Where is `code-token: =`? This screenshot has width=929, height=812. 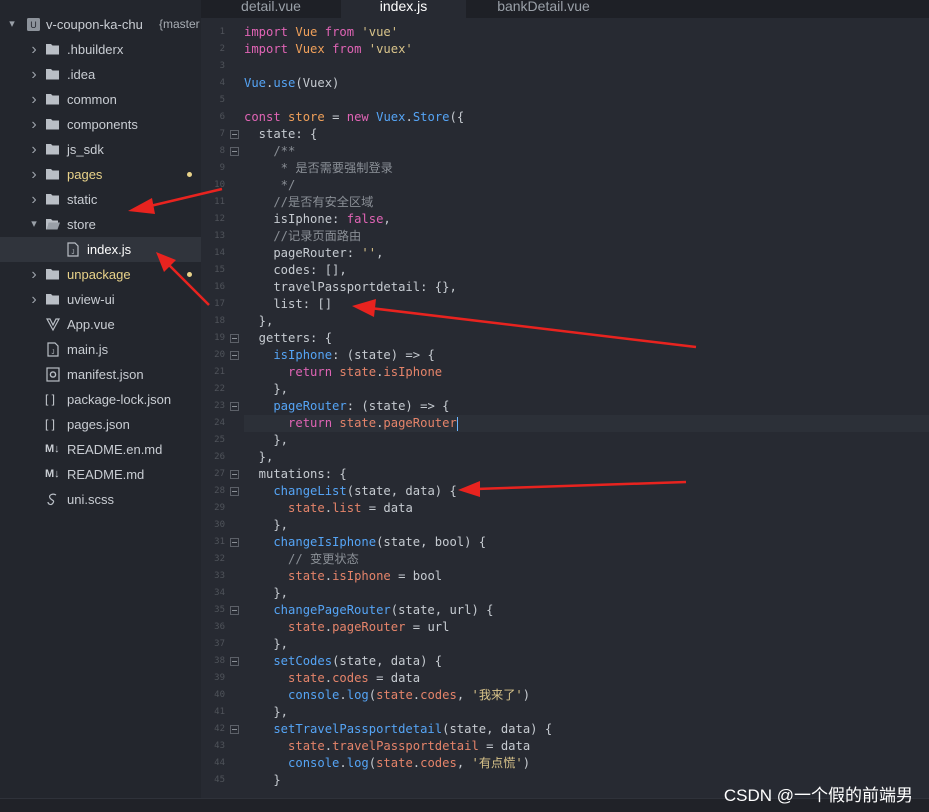 code-token: = is located at coordinates (339, 117).